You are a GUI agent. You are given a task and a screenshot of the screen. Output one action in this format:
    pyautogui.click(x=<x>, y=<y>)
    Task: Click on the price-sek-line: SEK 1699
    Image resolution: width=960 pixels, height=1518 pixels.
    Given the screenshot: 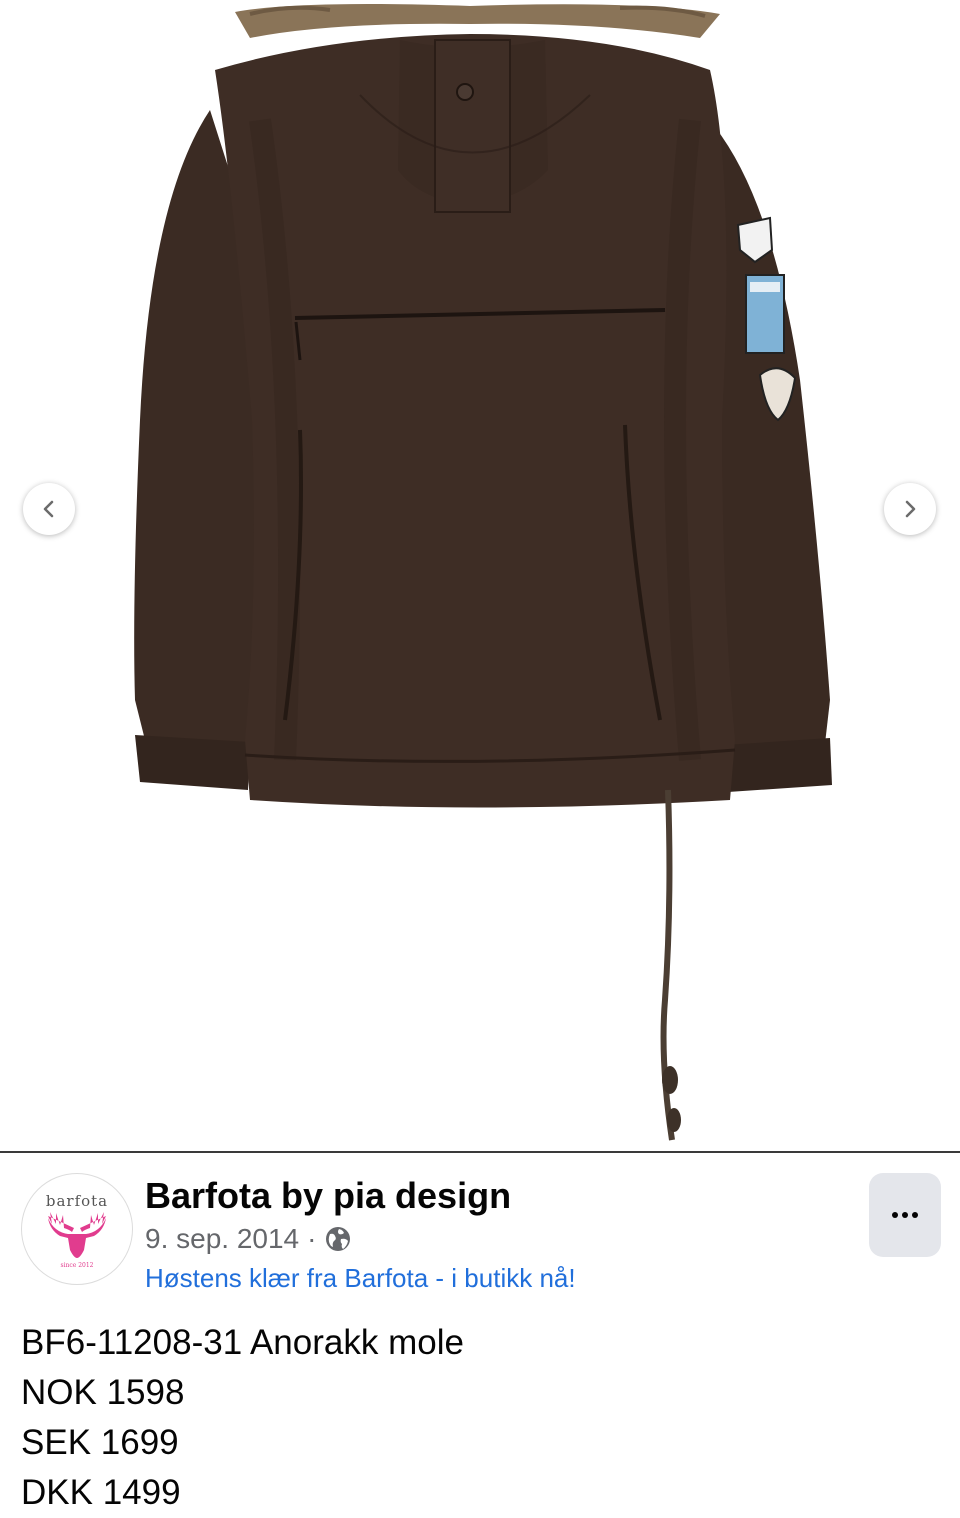 What is the action you would take?
    pyautogui.click(x=100, y=1442)
    